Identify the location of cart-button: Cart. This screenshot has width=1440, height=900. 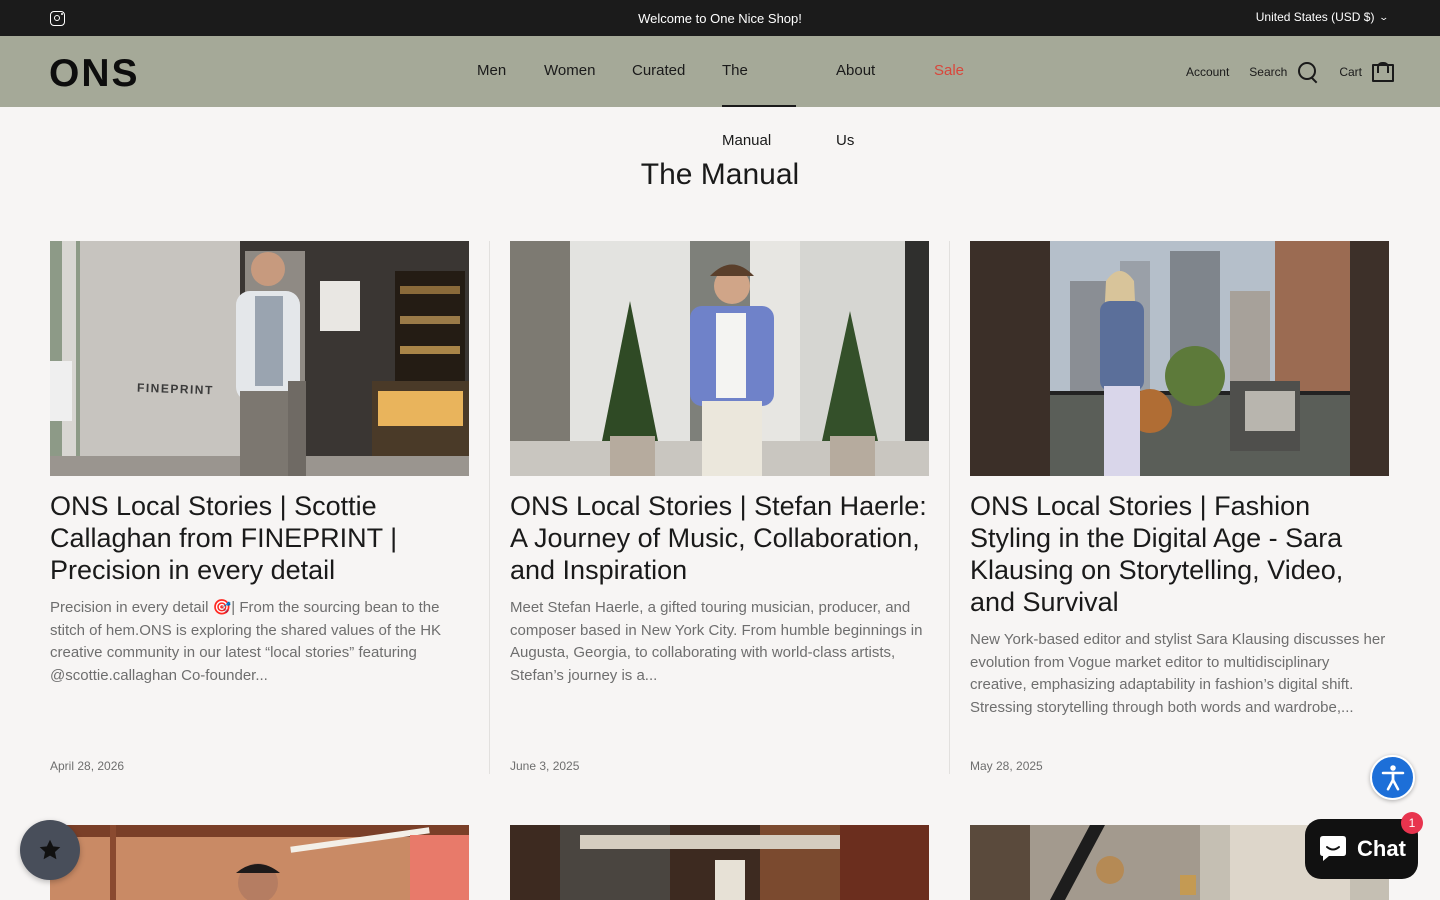
(1366, 71).